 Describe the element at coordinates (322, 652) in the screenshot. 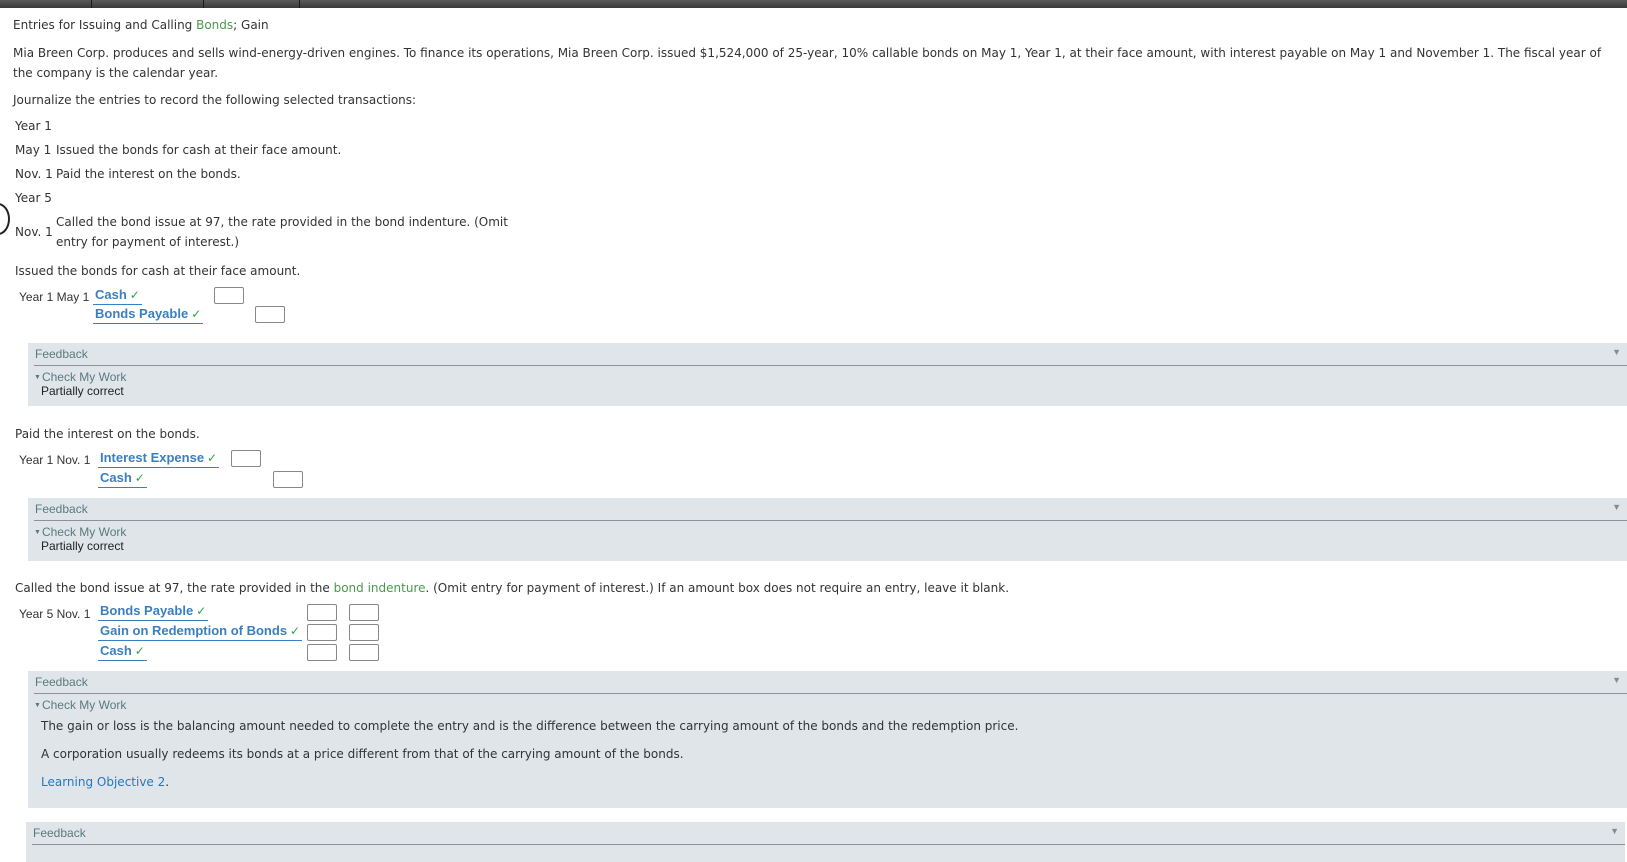

I see `section3-debit-cash` at that location.